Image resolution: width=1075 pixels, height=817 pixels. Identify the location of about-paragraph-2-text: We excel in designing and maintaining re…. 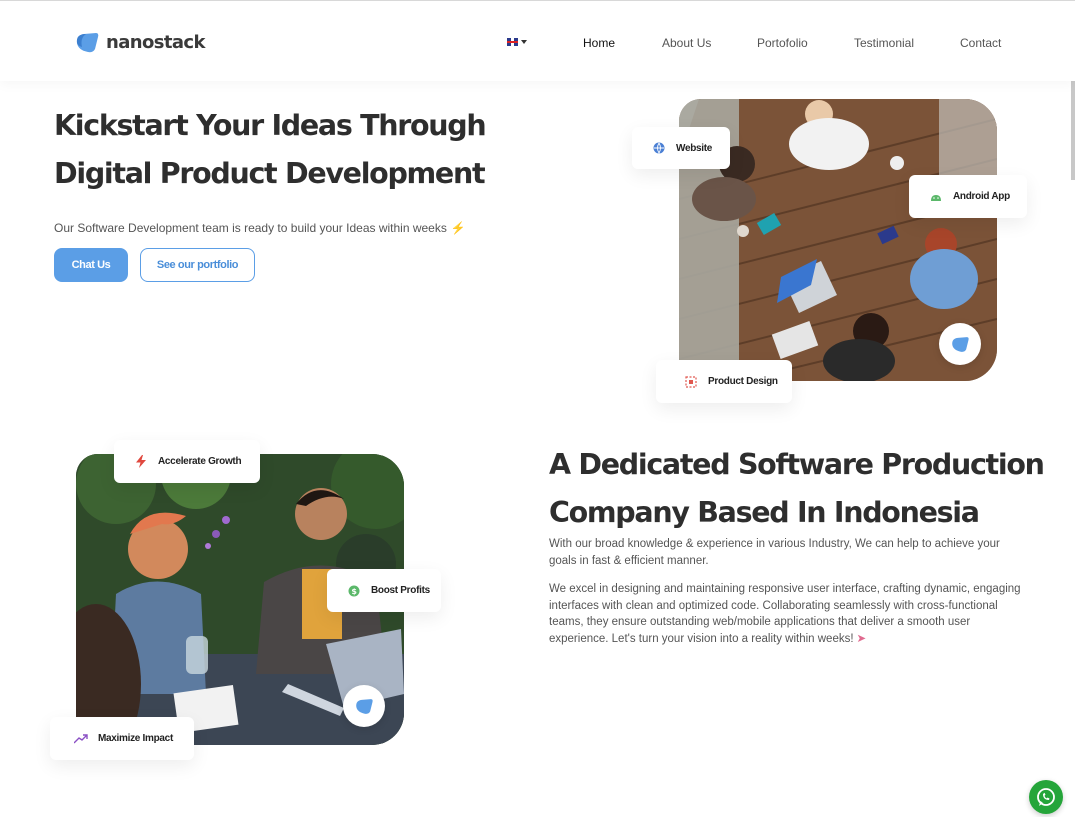
(785, 614).